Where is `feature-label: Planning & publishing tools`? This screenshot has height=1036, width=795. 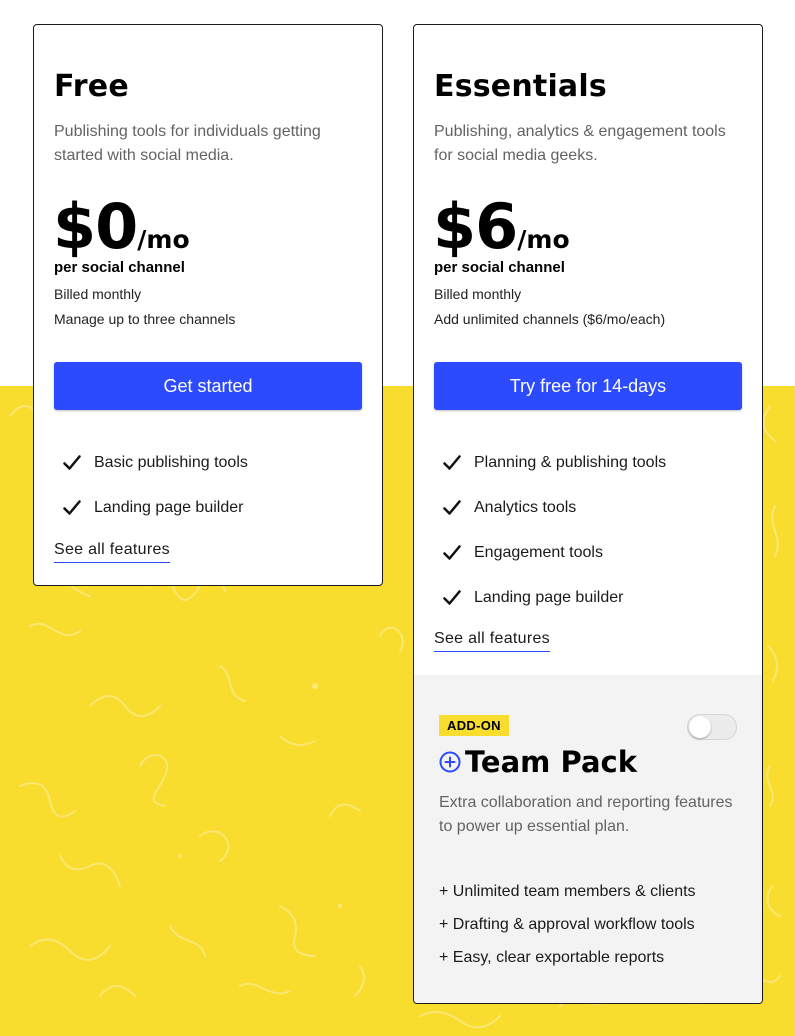 feature-label: Planning & publishing tools is located at coordinates (570, 462).